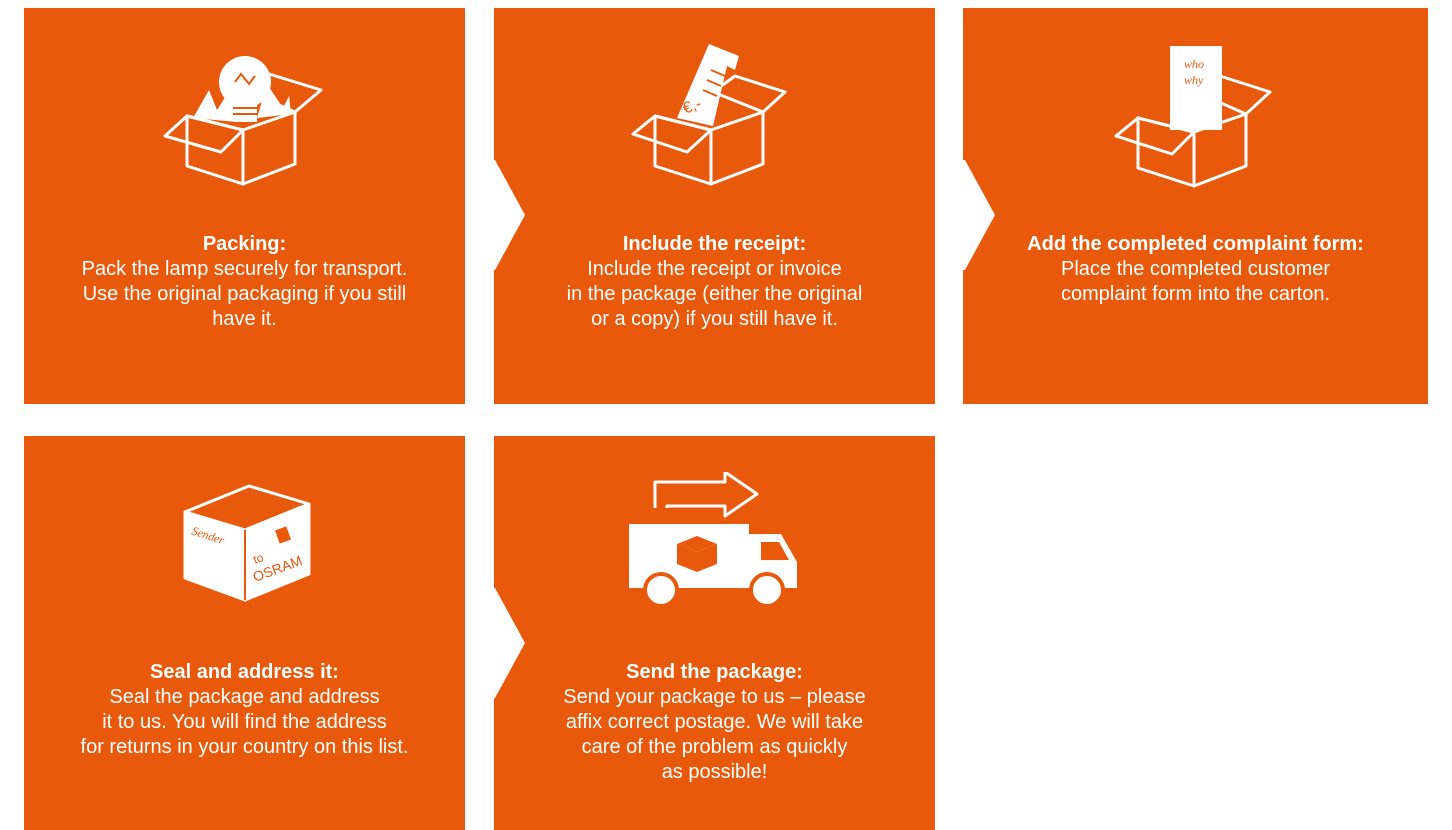 This screenshot has height=830, width=1452. What do you see at coordinates (244, 244) in the screenshot?
I see `step-title: Packing:` at bounding box center [244, 244].